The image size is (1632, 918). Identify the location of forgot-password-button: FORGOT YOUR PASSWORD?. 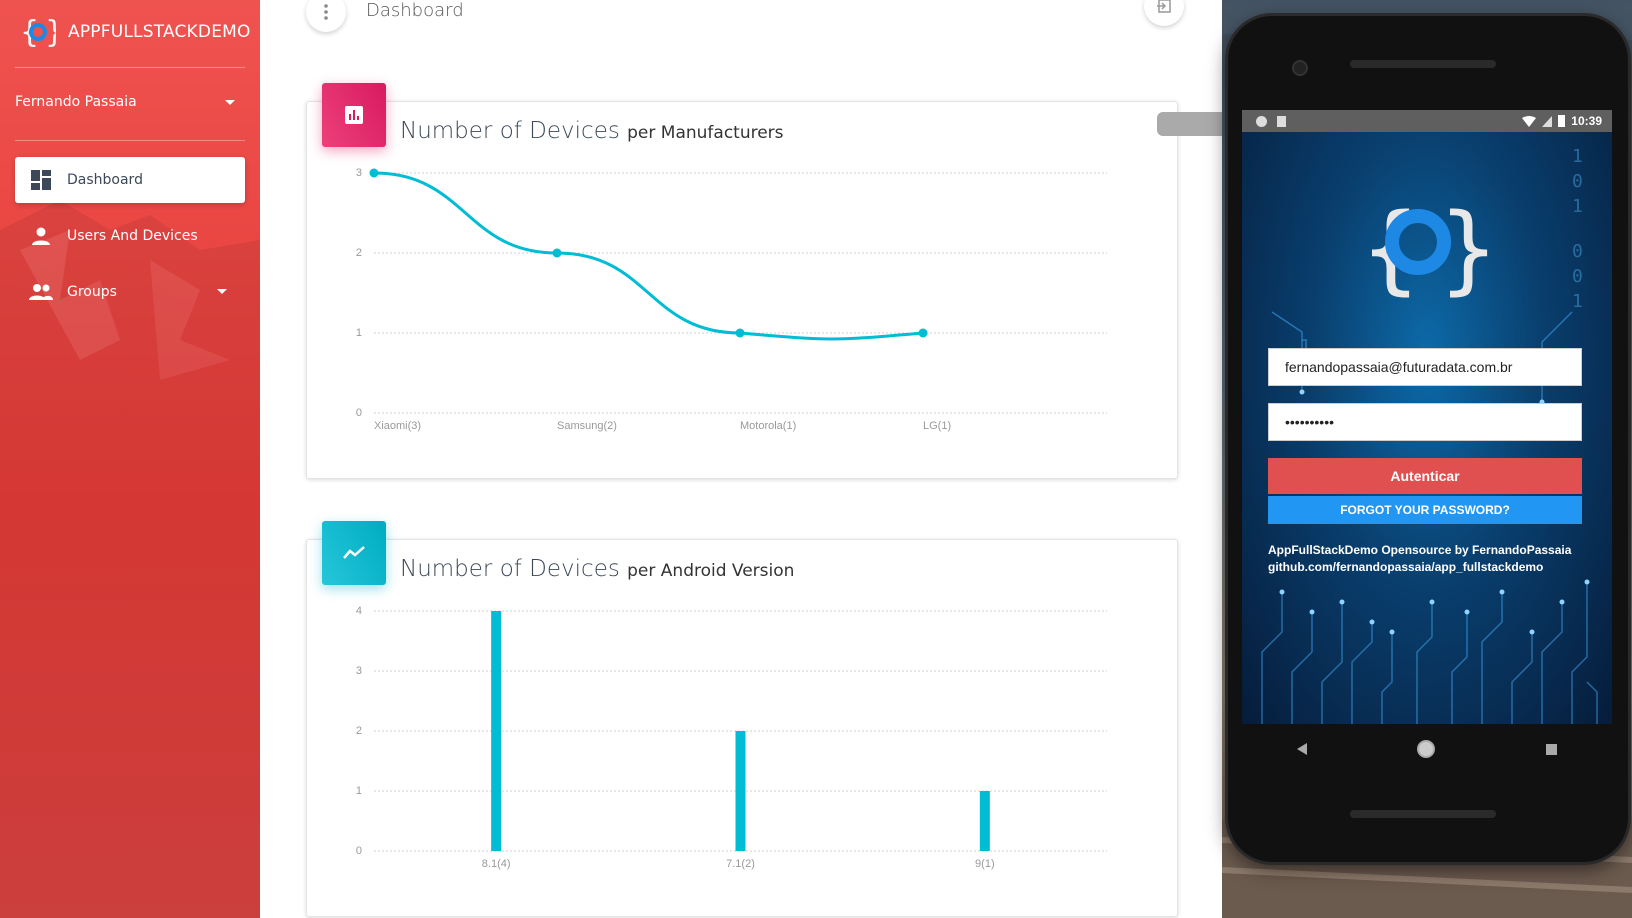
(1425, 510).